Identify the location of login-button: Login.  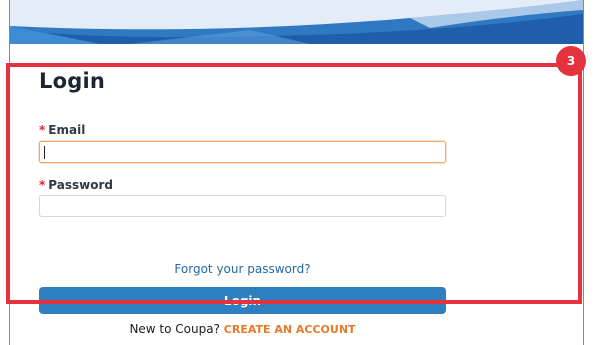
(242, 300).